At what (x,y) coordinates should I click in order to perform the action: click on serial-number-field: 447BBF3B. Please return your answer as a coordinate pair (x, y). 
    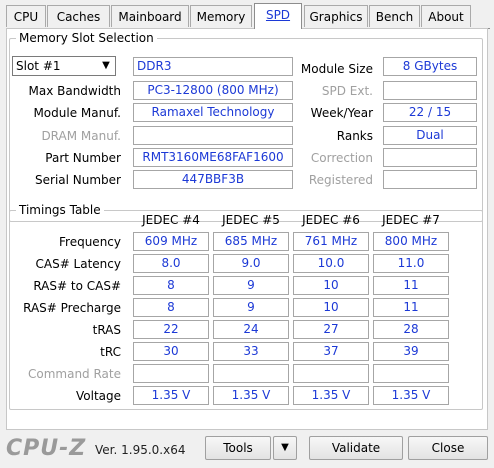
    Looking at the image, I should click on (213, 179).